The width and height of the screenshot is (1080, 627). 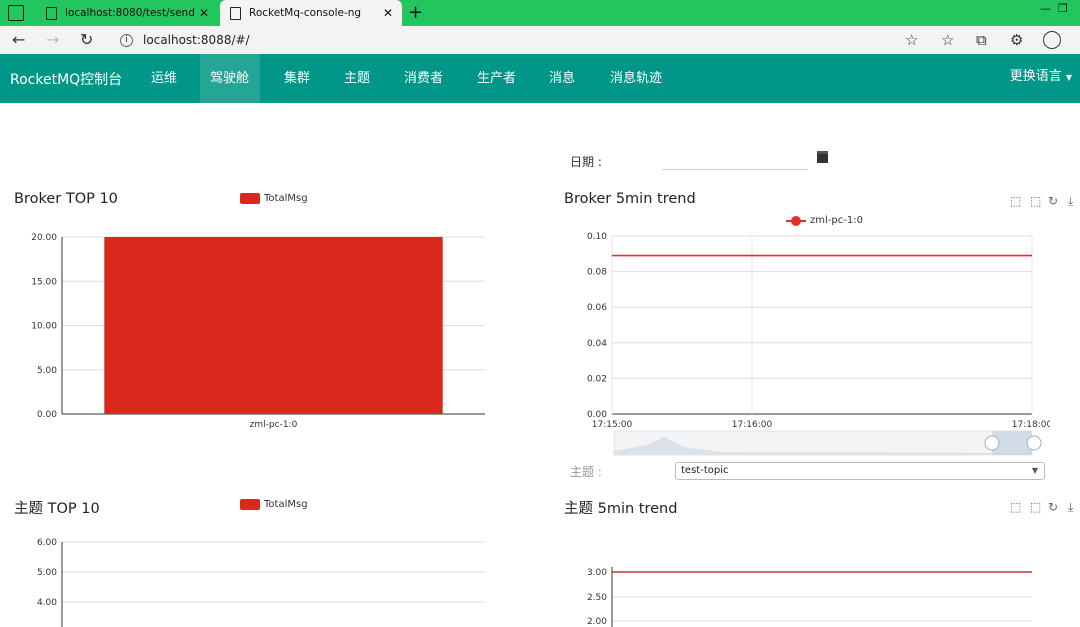 I want to click on topic-label: 主题 :, so click(x=586, y=472).